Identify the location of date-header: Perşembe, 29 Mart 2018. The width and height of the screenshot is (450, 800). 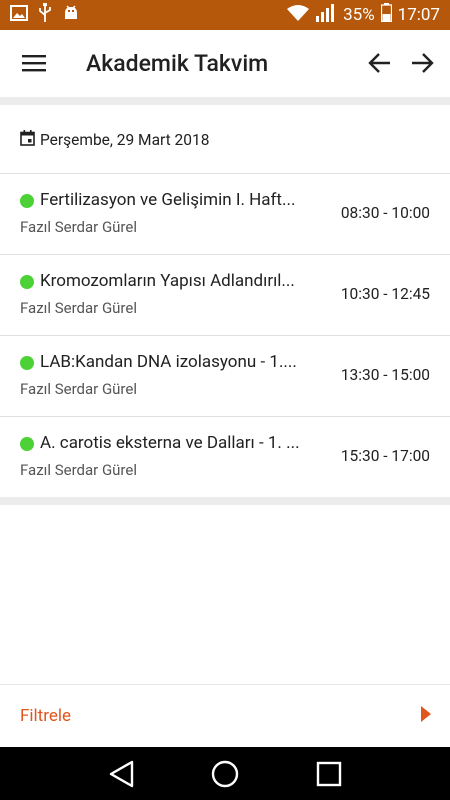
(114, 140).